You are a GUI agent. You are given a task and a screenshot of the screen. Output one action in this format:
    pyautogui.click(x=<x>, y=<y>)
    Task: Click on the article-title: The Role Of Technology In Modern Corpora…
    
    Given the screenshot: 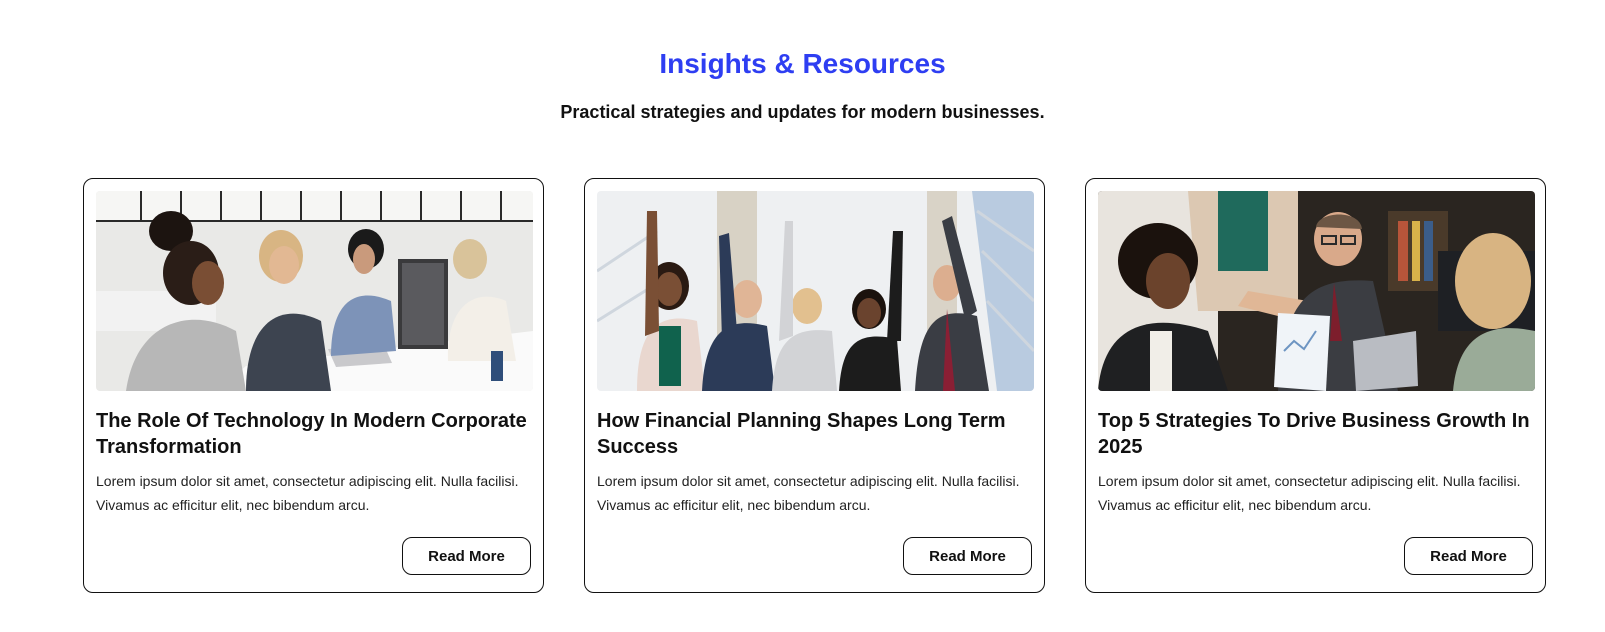 What is the action you would take?
    pyautogui.click(x=313, y=434)
    